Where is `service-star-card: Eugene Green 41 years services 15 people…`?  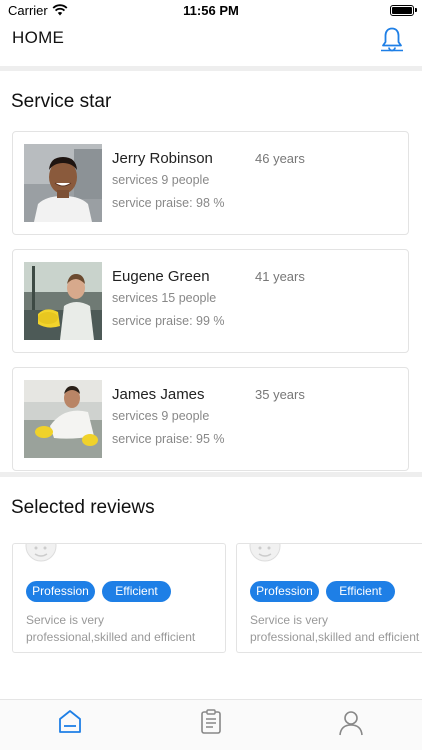
service-star-card: Eugene Green 41 years services 15 people… is located at coordinates (210, 301).